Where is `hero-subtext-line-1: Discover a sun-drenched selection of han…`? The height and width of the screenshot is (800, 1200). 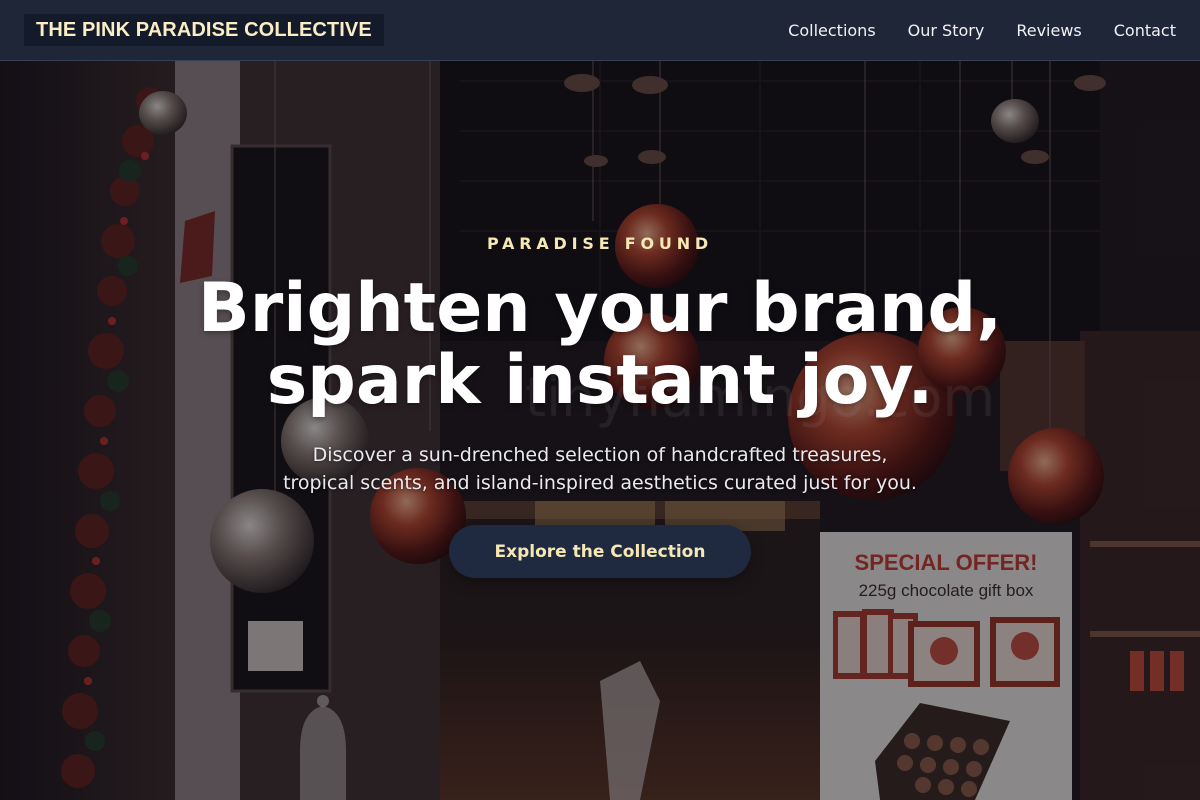
hero-subtext-line-1: Discover a sun-drenched selection of han… is located at coordinates (600, 455).